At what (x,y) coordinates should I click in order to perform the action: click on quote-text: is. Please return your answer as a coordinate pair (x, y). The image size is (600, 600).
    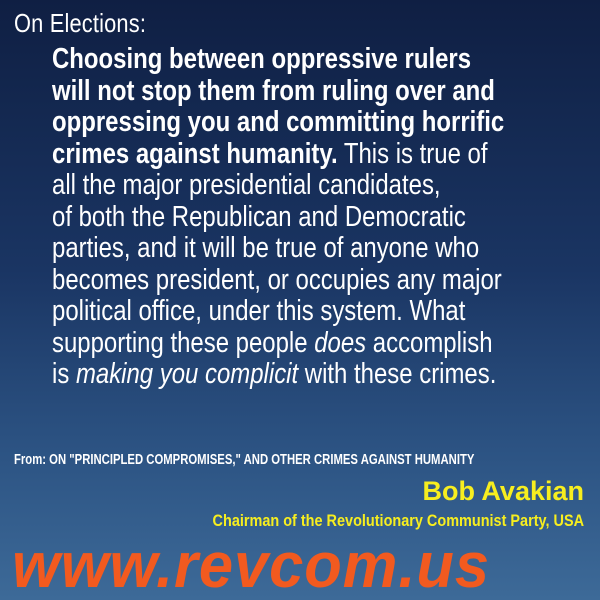
    Looking at the image, I should click on (64, 374).